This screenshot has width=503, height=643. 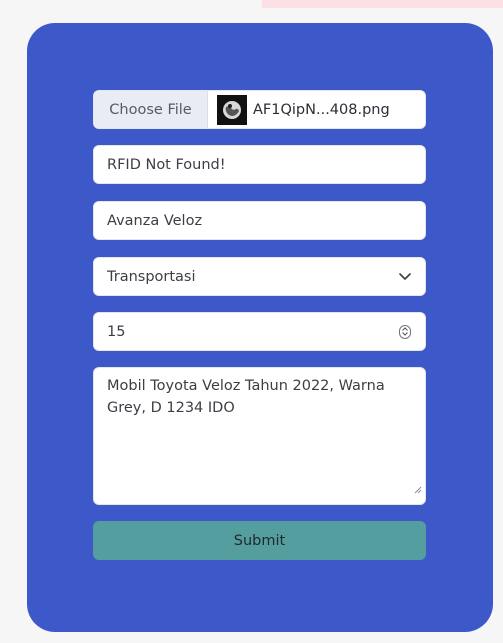 I want to click on file-input: Choose File AF1QipN...408.png, so click(x=259, y=109).